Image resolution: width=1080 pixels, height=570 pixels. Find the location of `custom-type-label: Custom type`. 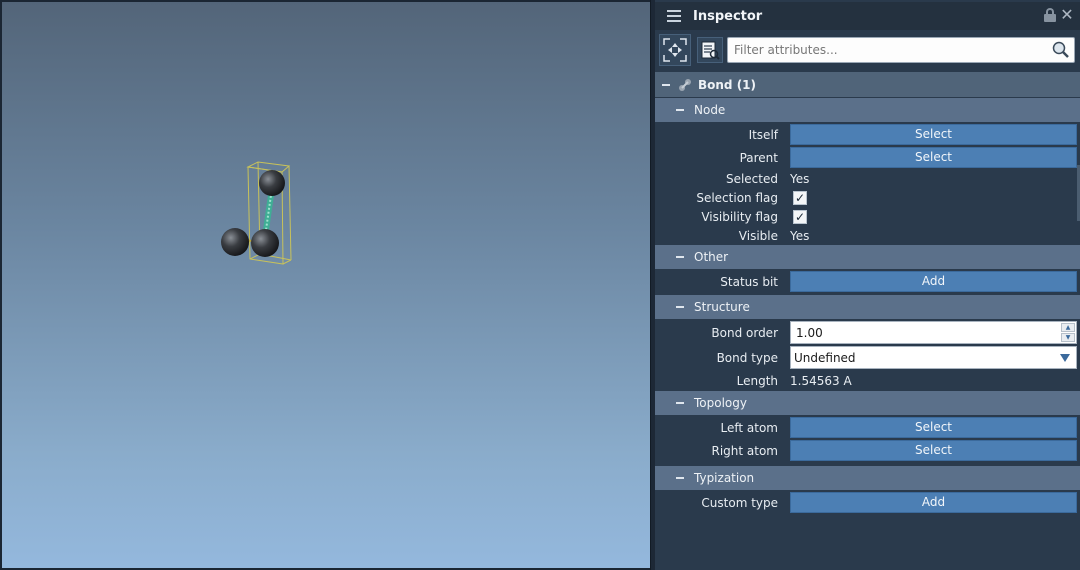

custom-type-label: Custom type is located at coordinates (739, 502).